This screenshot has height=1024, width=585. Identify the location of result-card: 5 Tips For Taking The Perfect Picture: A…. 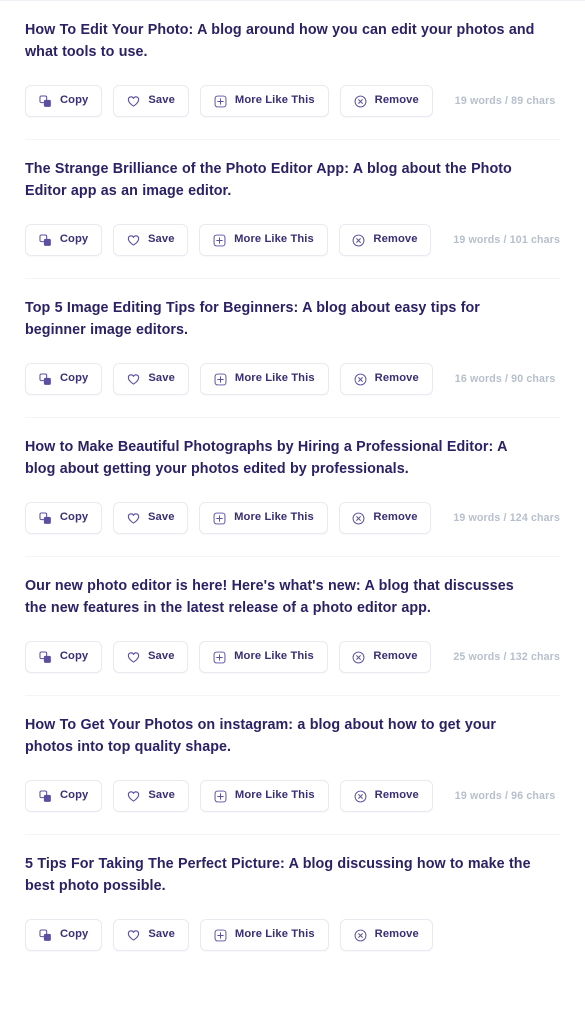
(292, 904).